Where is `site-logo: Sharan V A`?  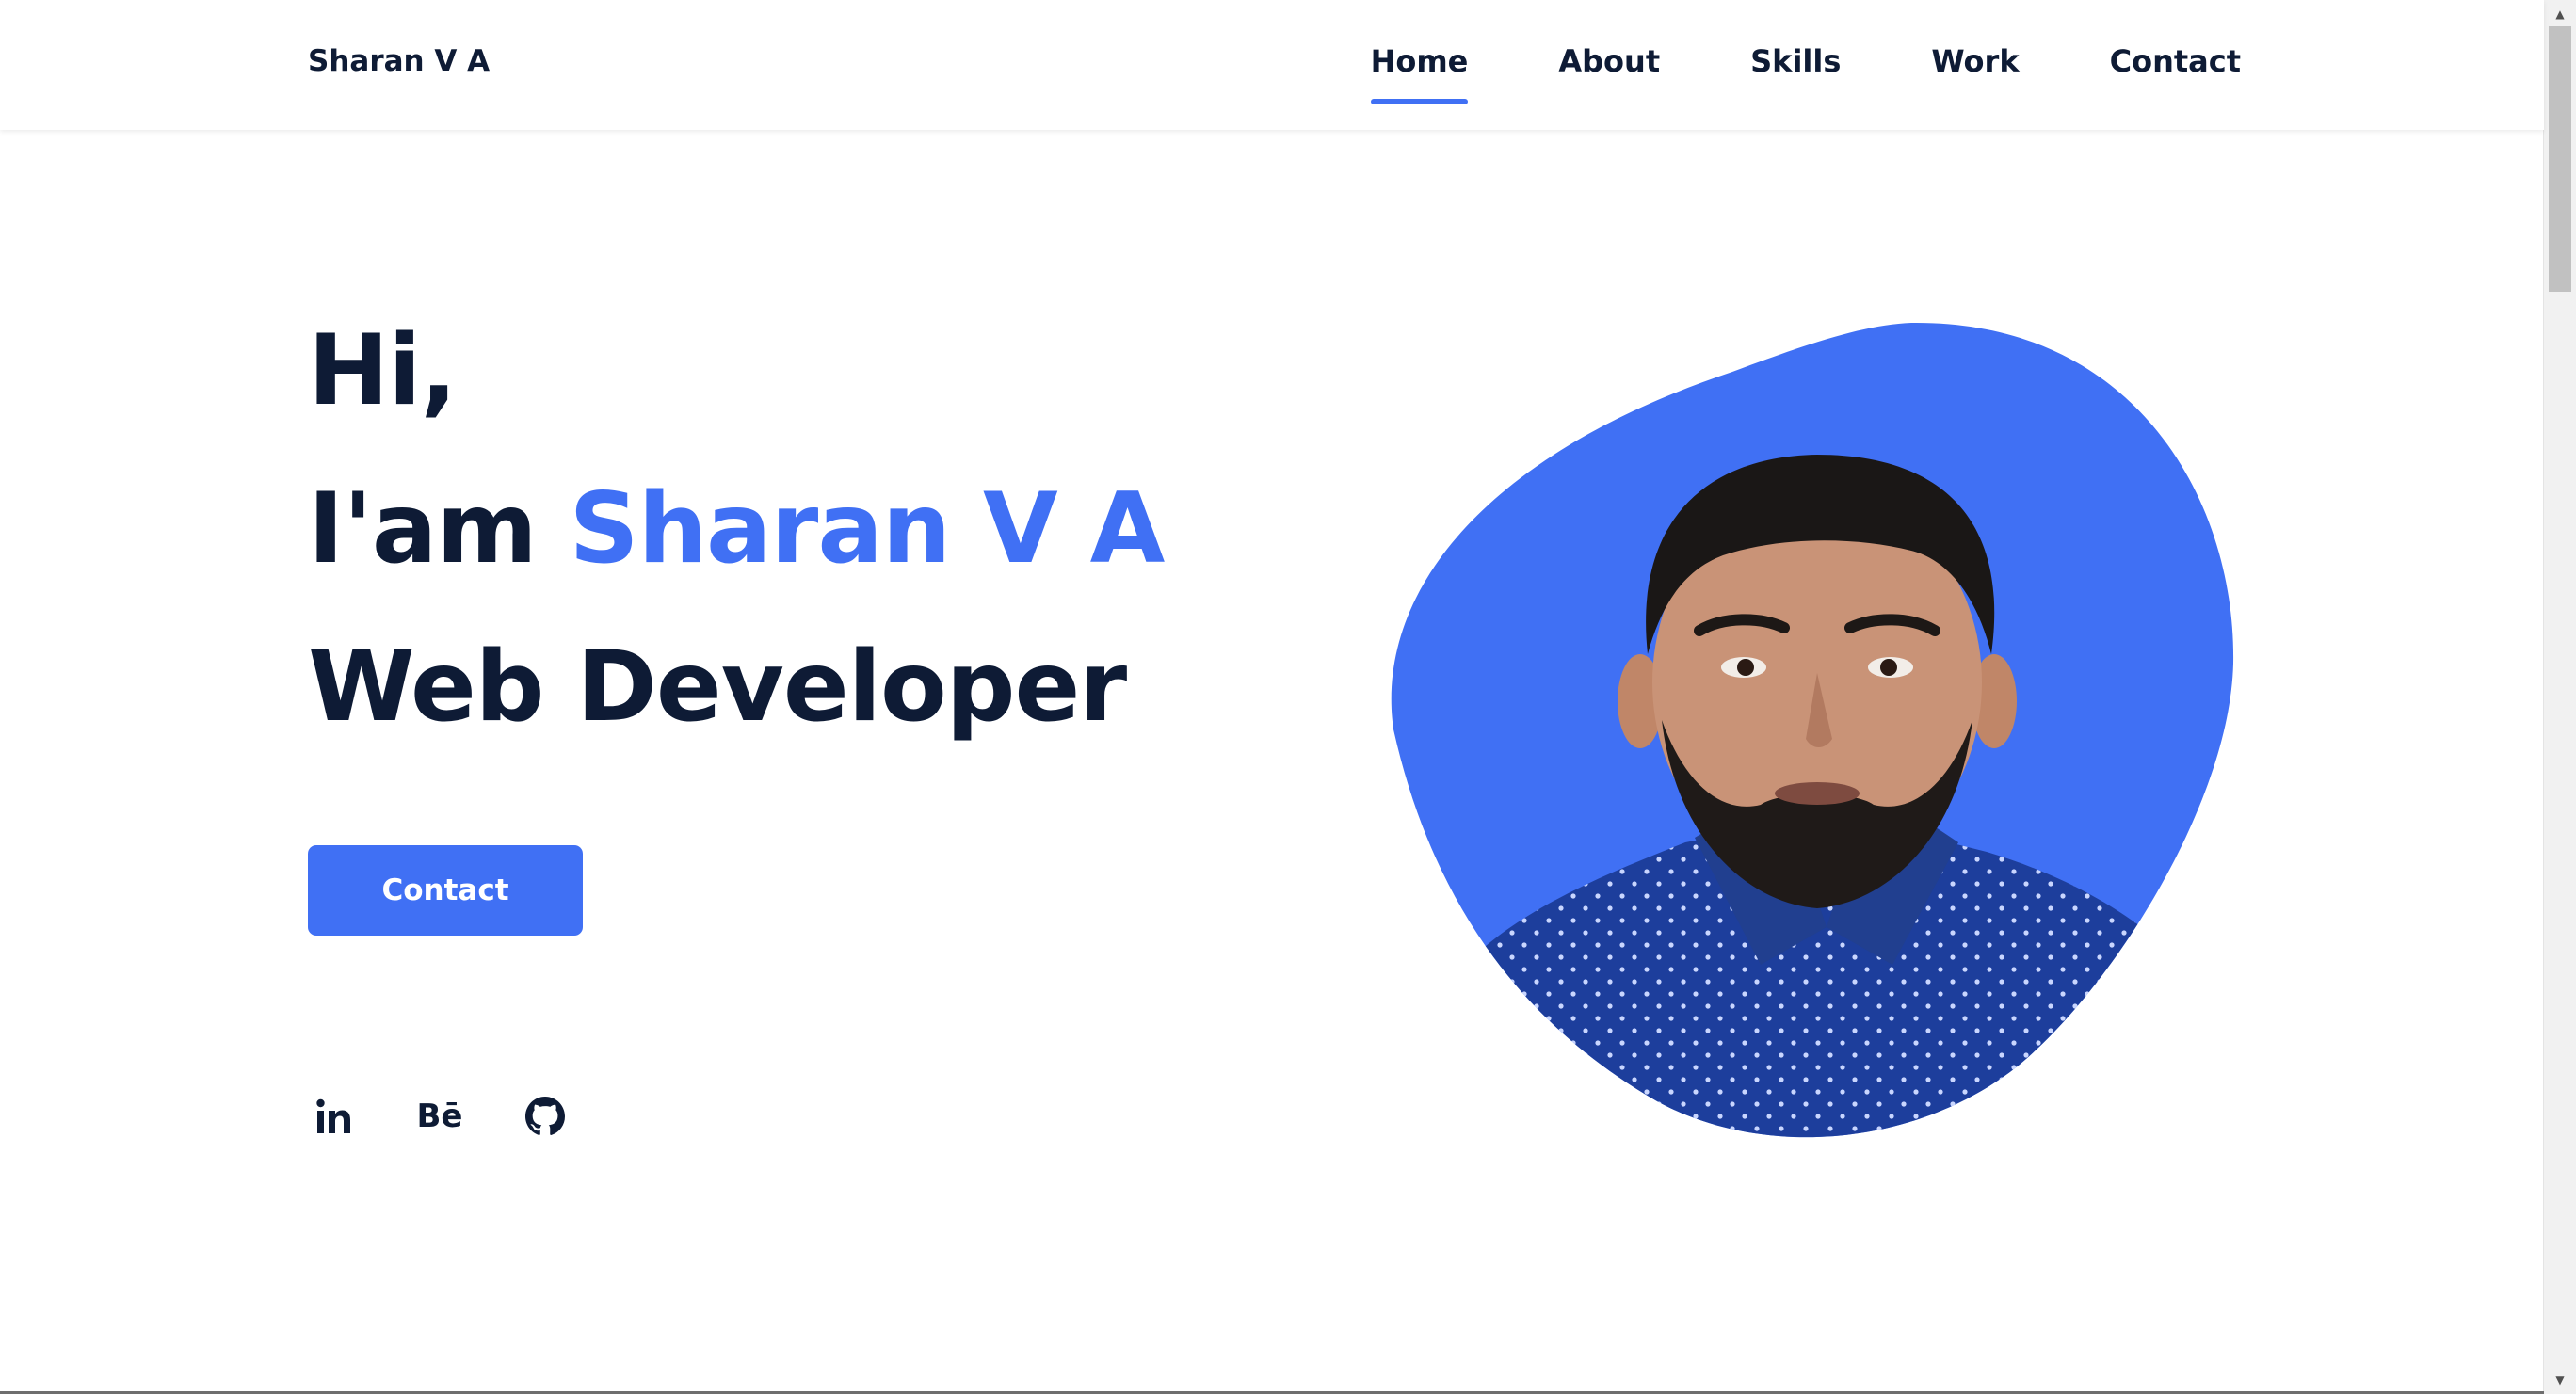 site-logo: Sharan V A is located at coordinates (399, 61).